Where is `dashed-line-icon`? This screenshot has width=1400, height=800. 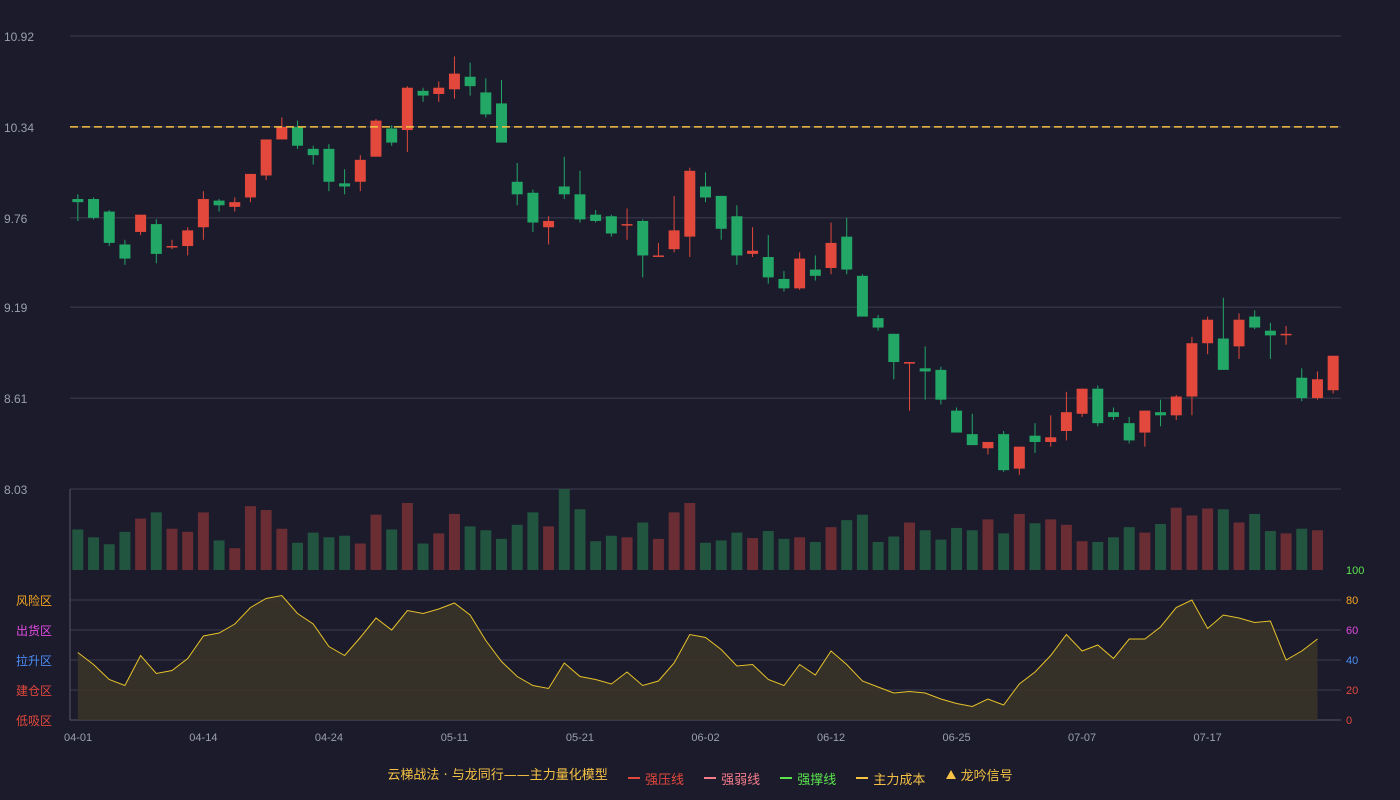 dashed-line-icon is located at coordinates (710, 778).